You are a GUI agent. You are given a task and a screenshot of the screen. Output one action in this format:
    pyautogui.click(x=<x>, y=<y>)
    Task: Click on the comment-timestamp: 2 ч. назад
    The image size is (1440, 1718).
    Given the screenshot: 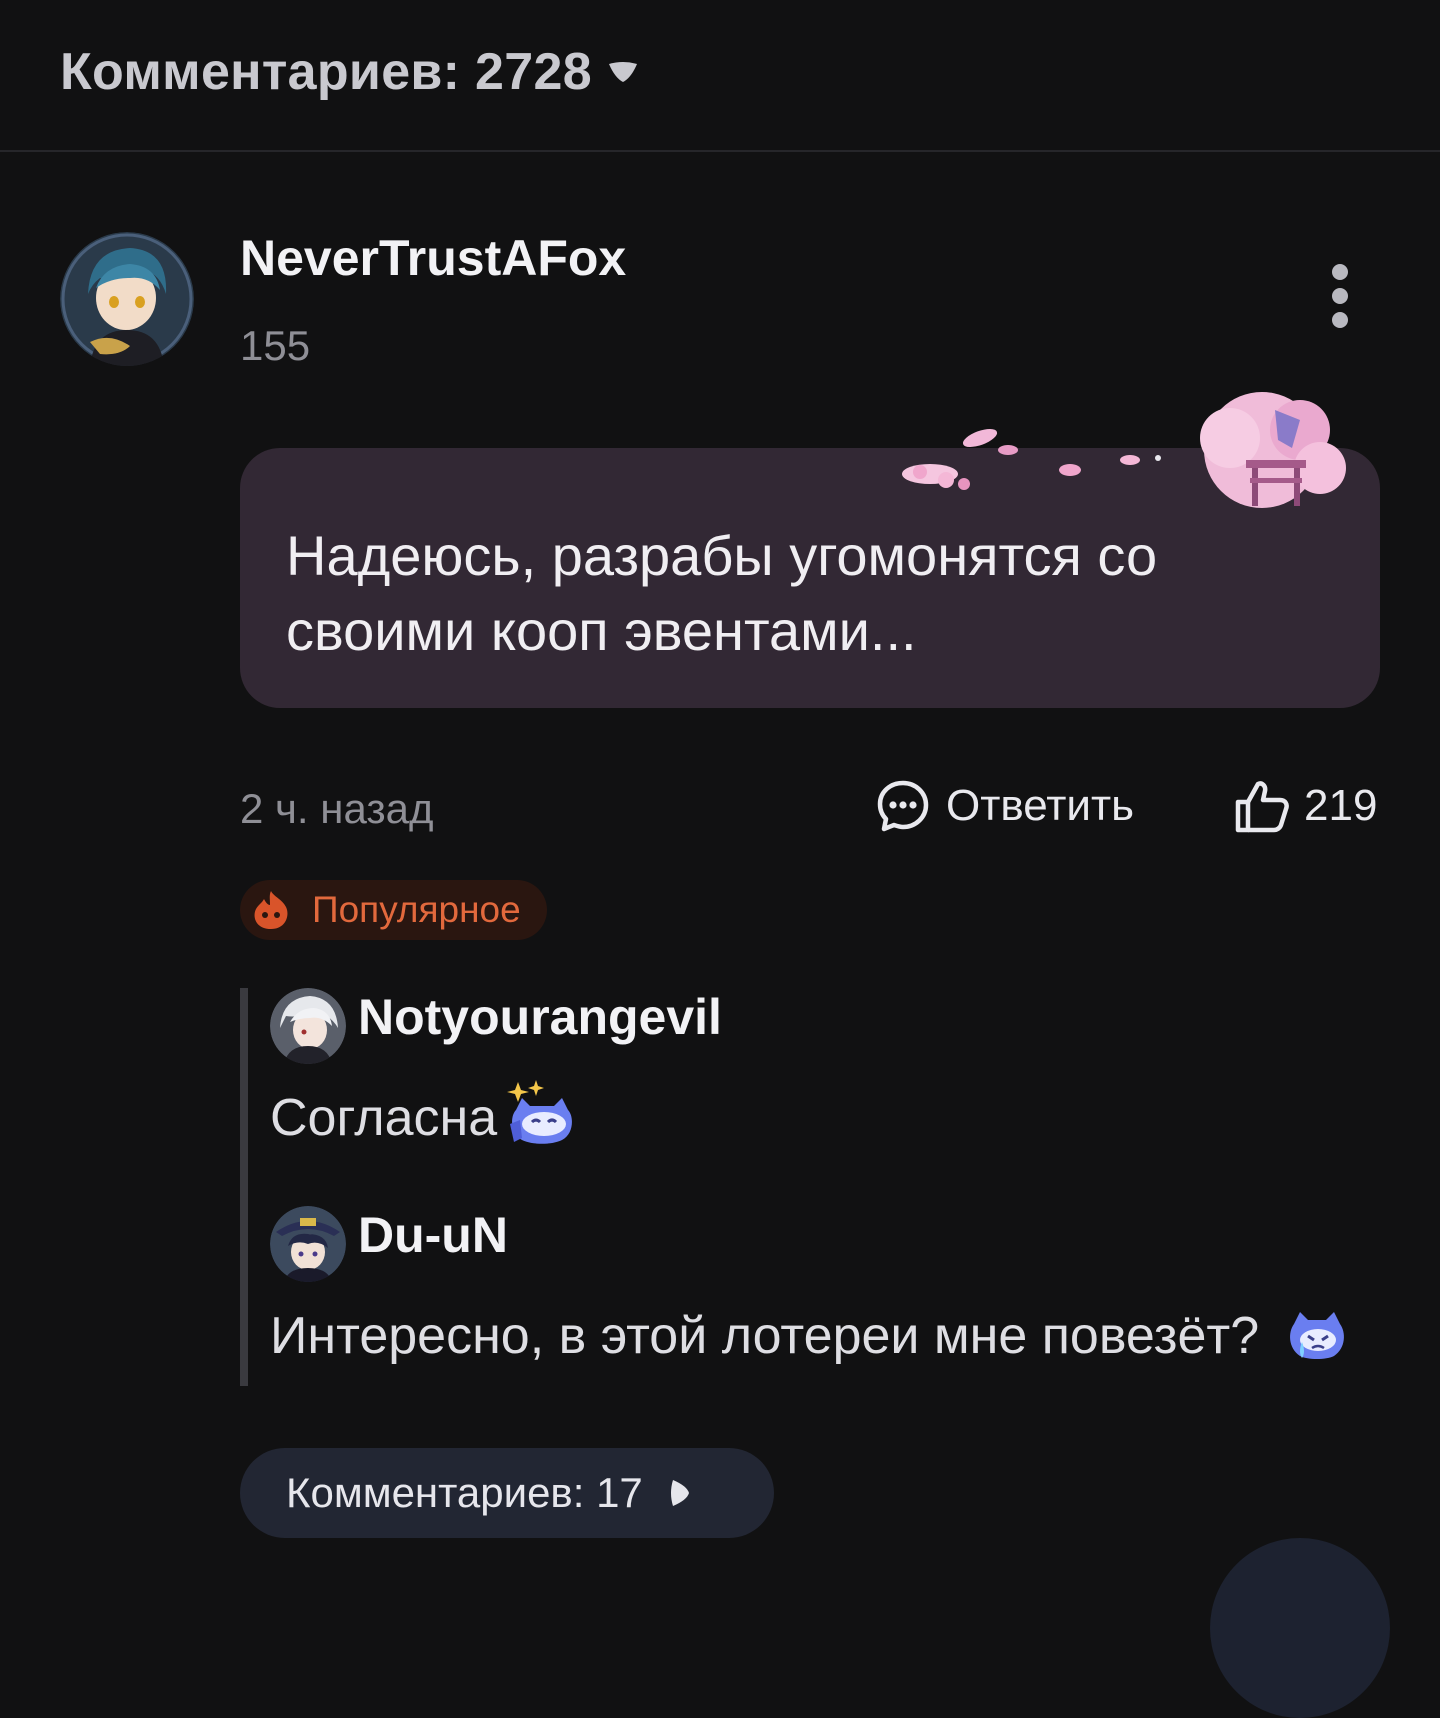 What is the action you would take?
    pyautogui.click(x=337, y=808)
    